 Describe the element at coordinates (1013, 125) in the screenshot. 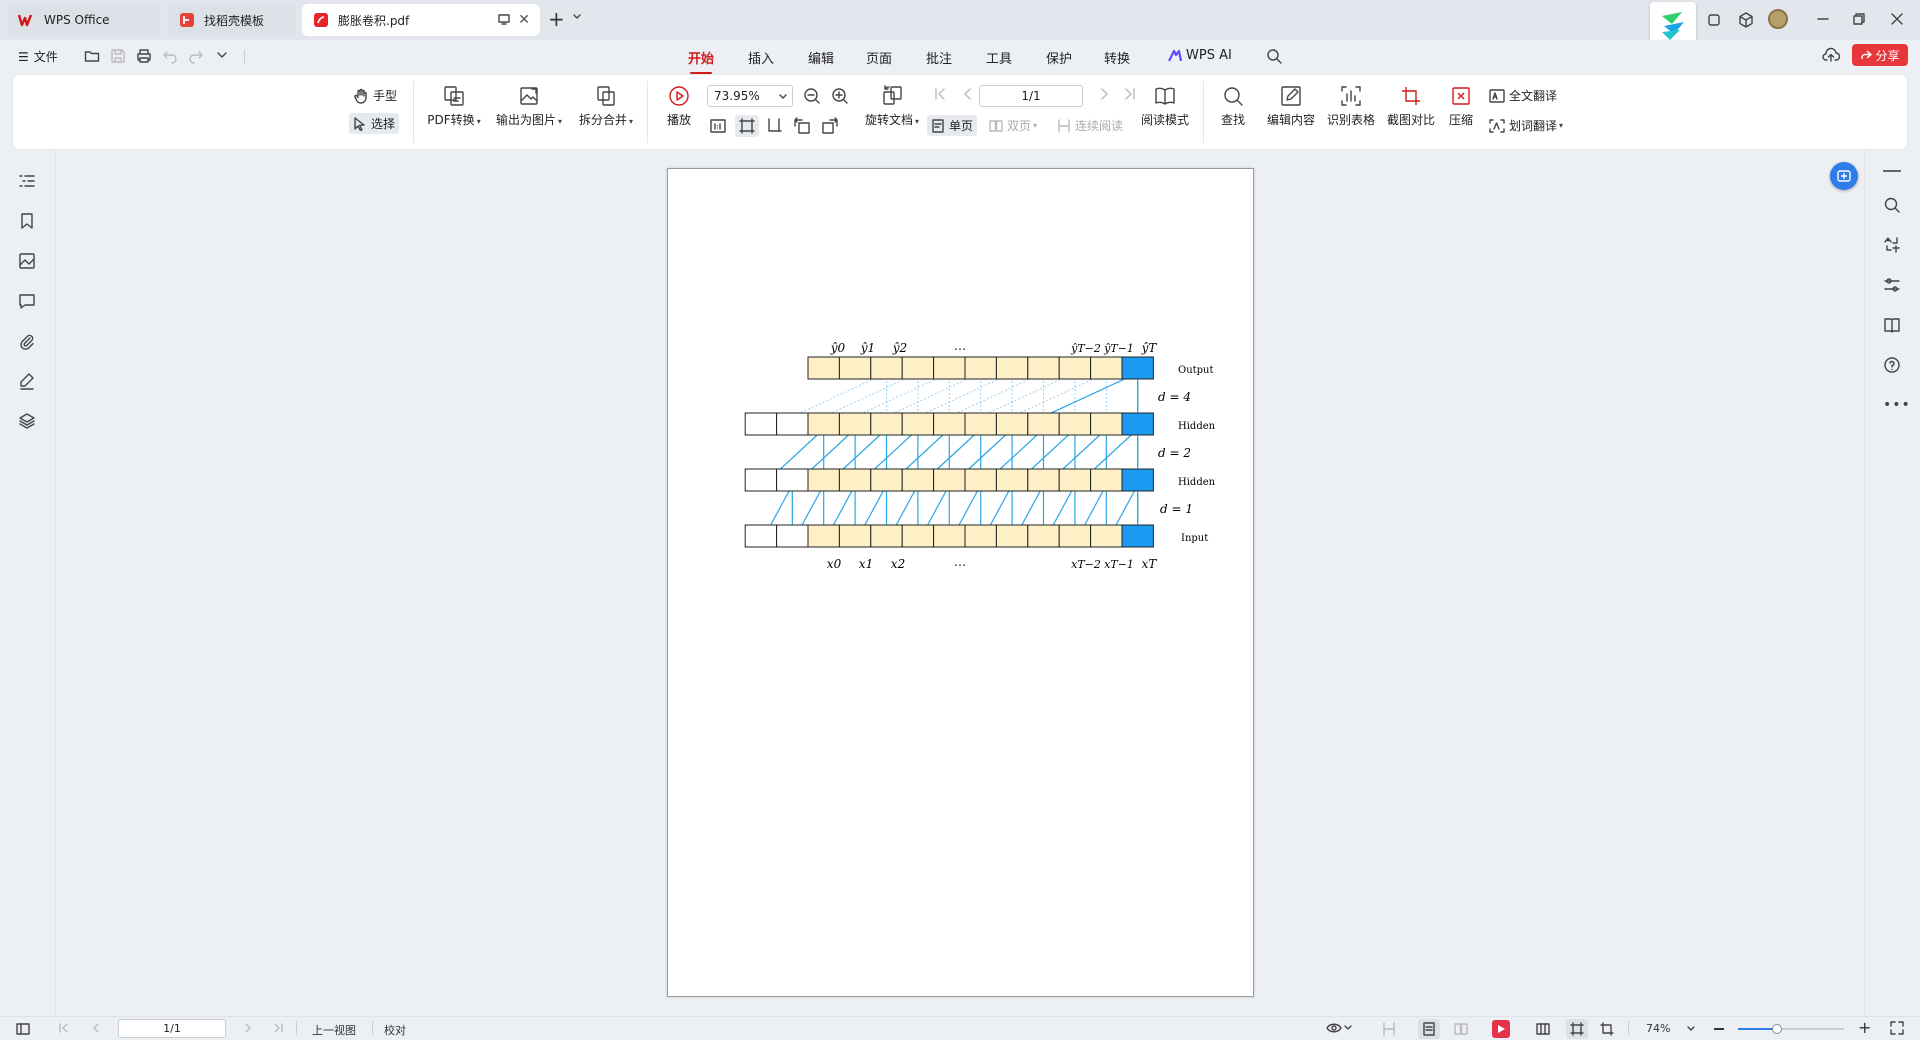

I see `double-page-button: 双页 ▾` at that location.